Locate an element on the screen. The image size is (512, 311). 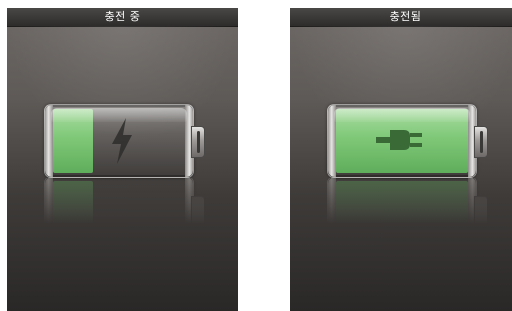
battery-shine is located at coordinates (402, 115).